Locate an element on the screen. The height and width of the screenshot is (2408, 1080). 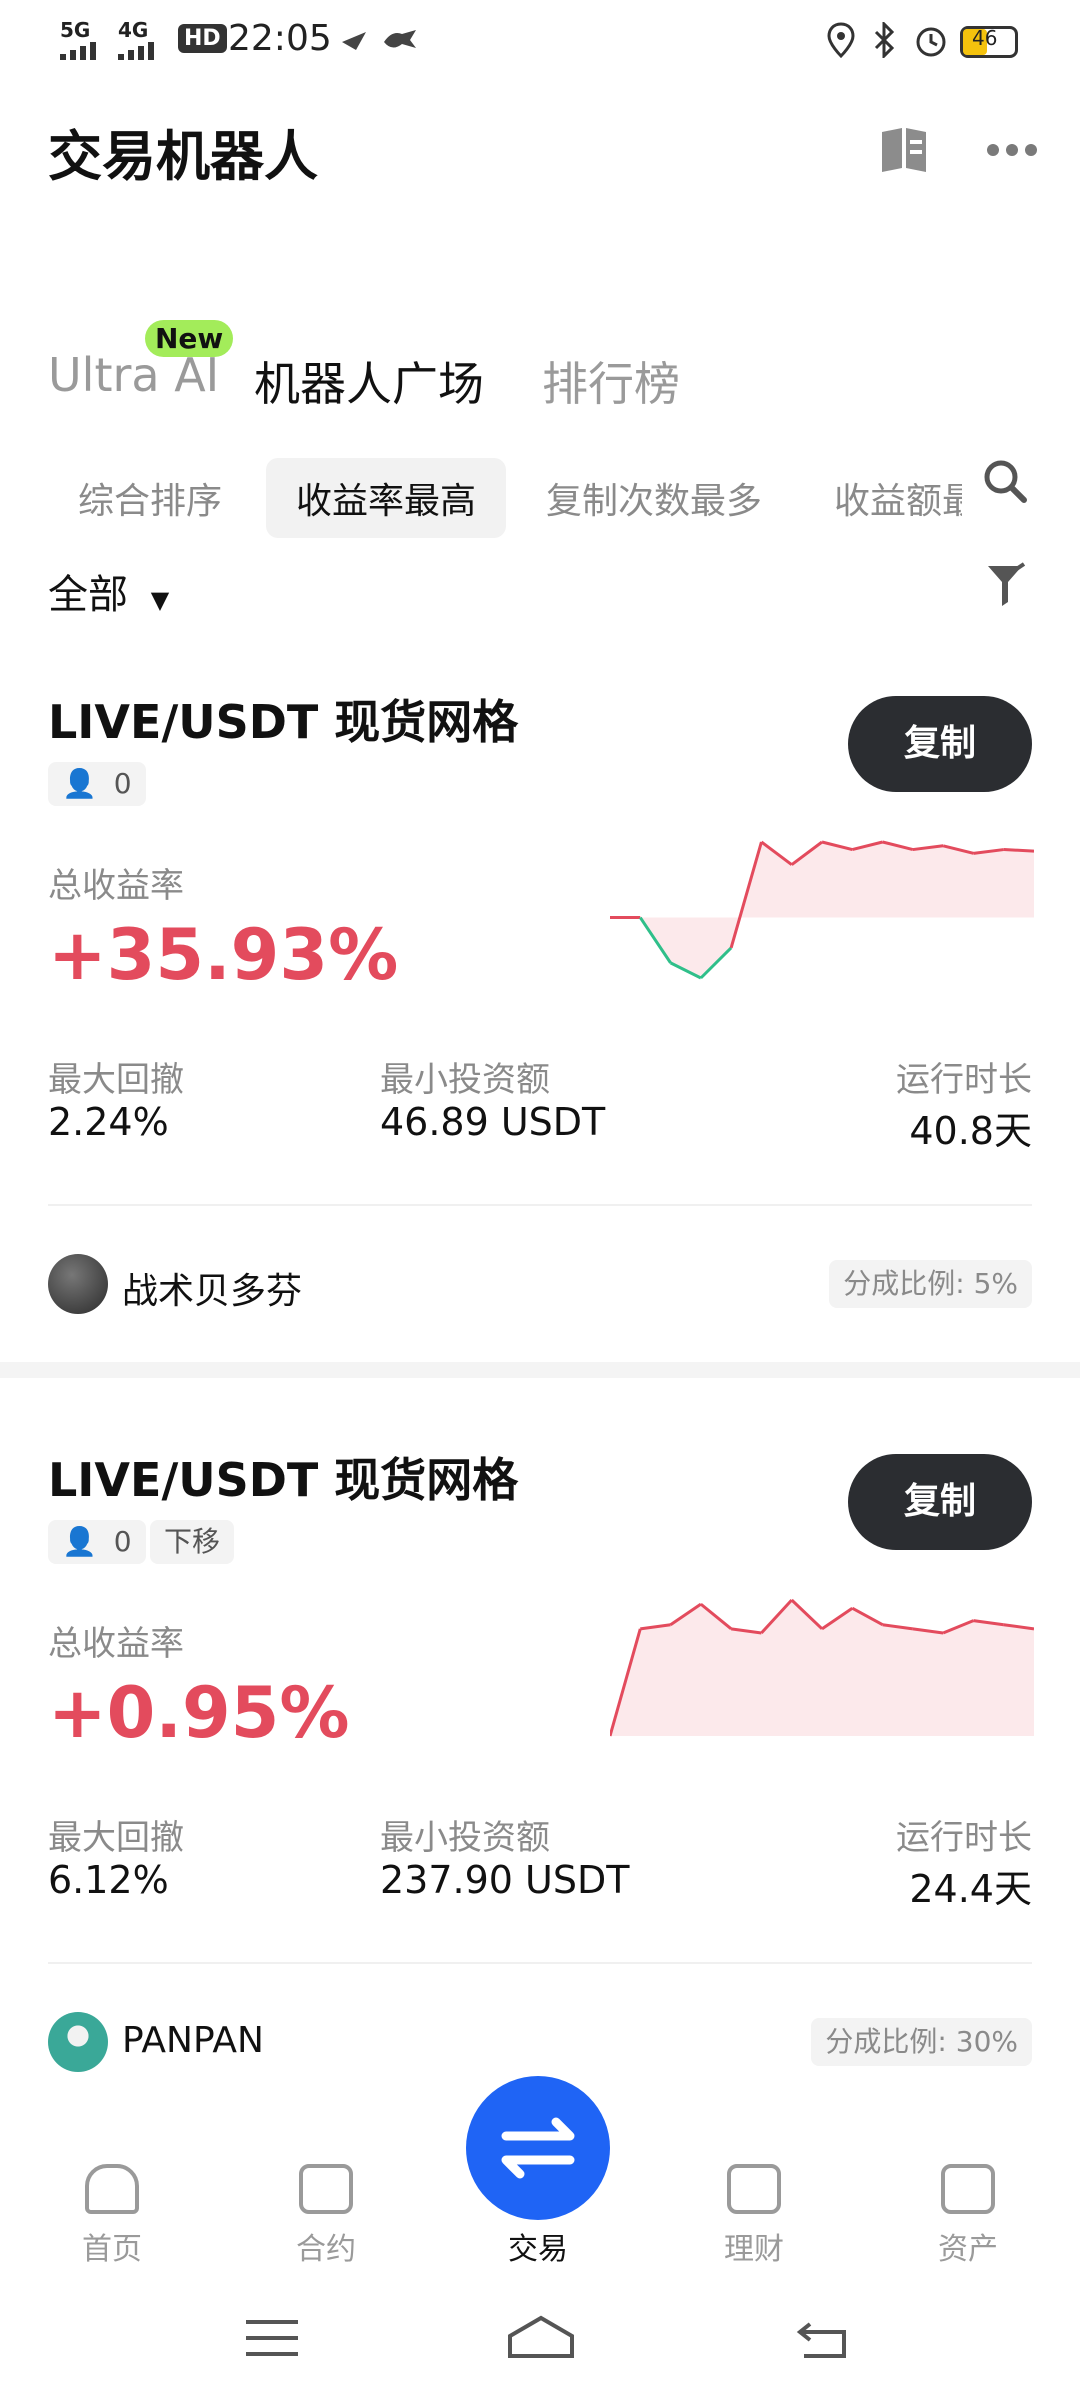
card-separator is located at coordinates (540, 1370).